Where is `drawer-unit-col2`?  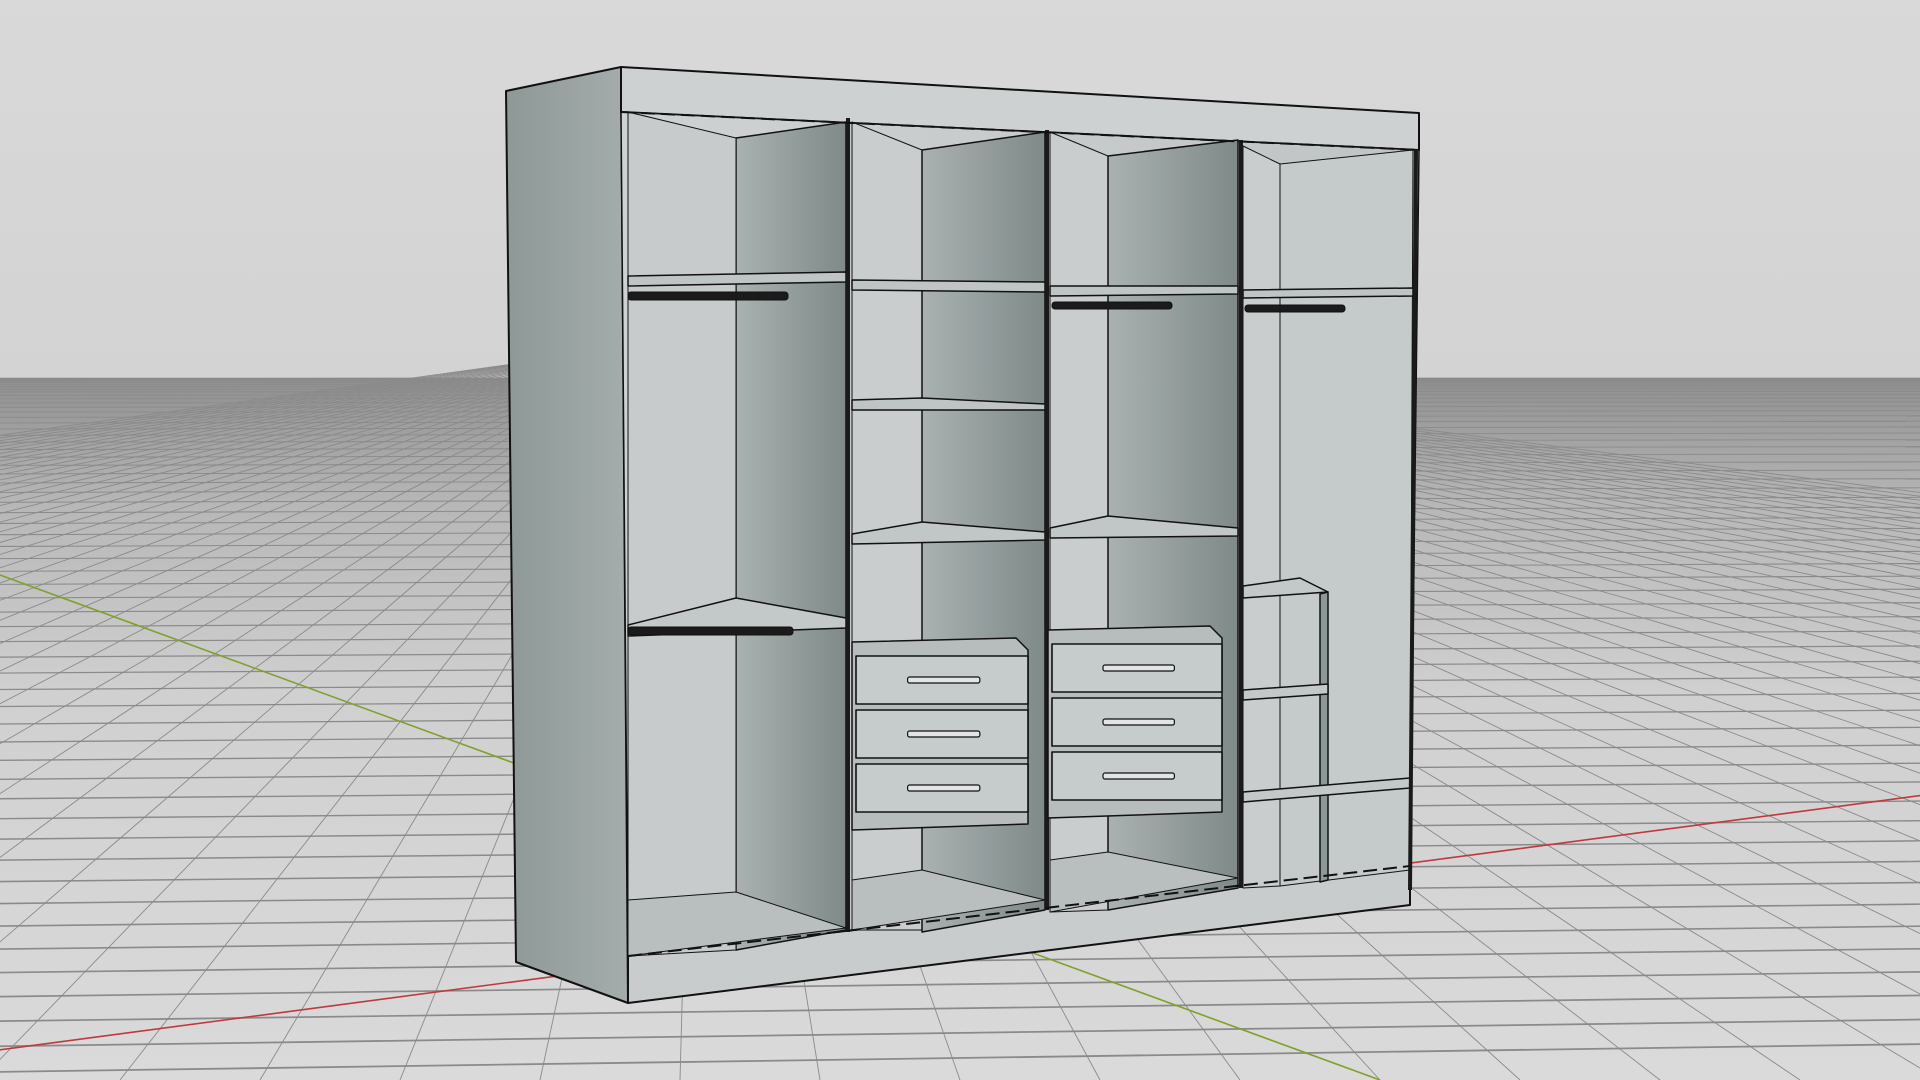
drawer-unit-col2 is located at coordinates (940, 734).